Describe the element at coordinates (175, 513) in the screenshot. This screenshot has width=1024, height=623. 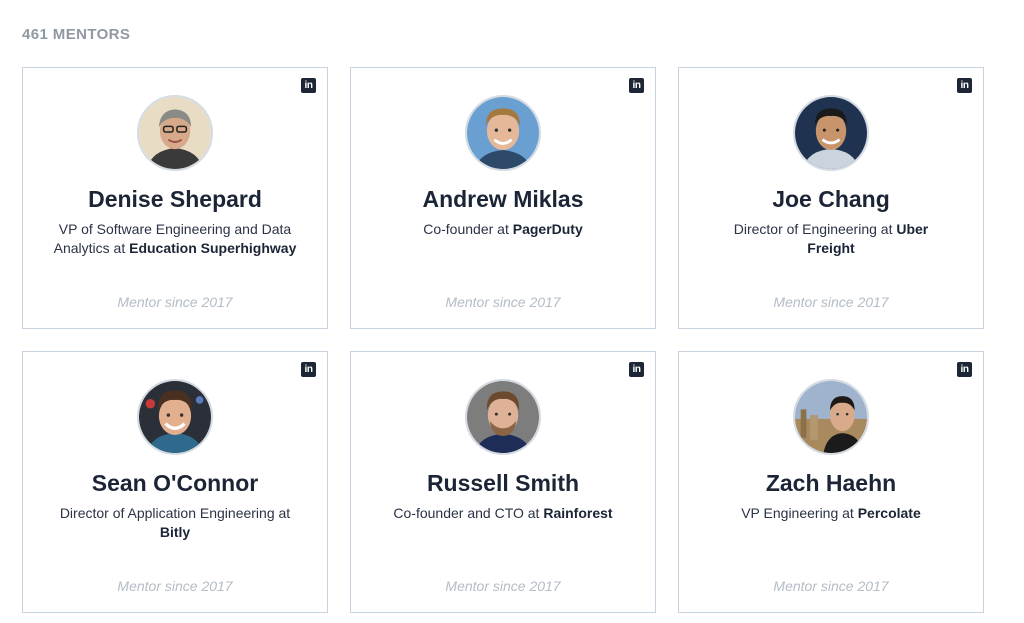
I see `role-title: Director of Application Engineering at` at that location.